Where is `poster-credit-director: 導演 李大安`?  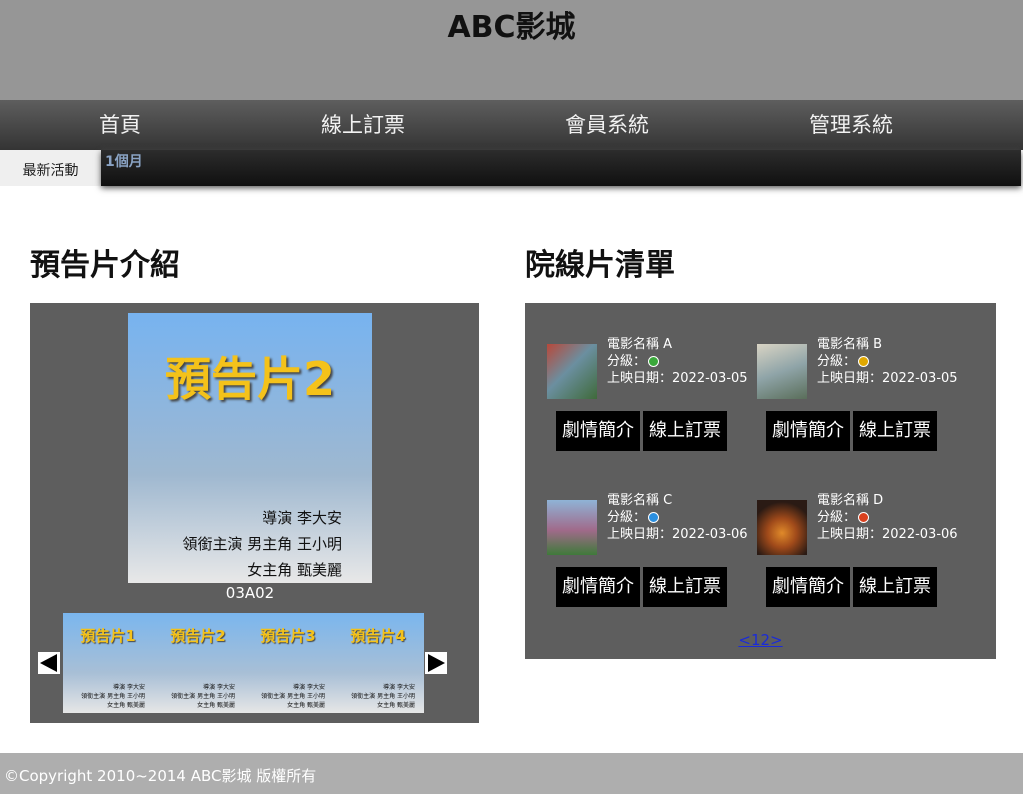 poster-credit-director: 導演 李大安 is located at coordinates (302, 518).